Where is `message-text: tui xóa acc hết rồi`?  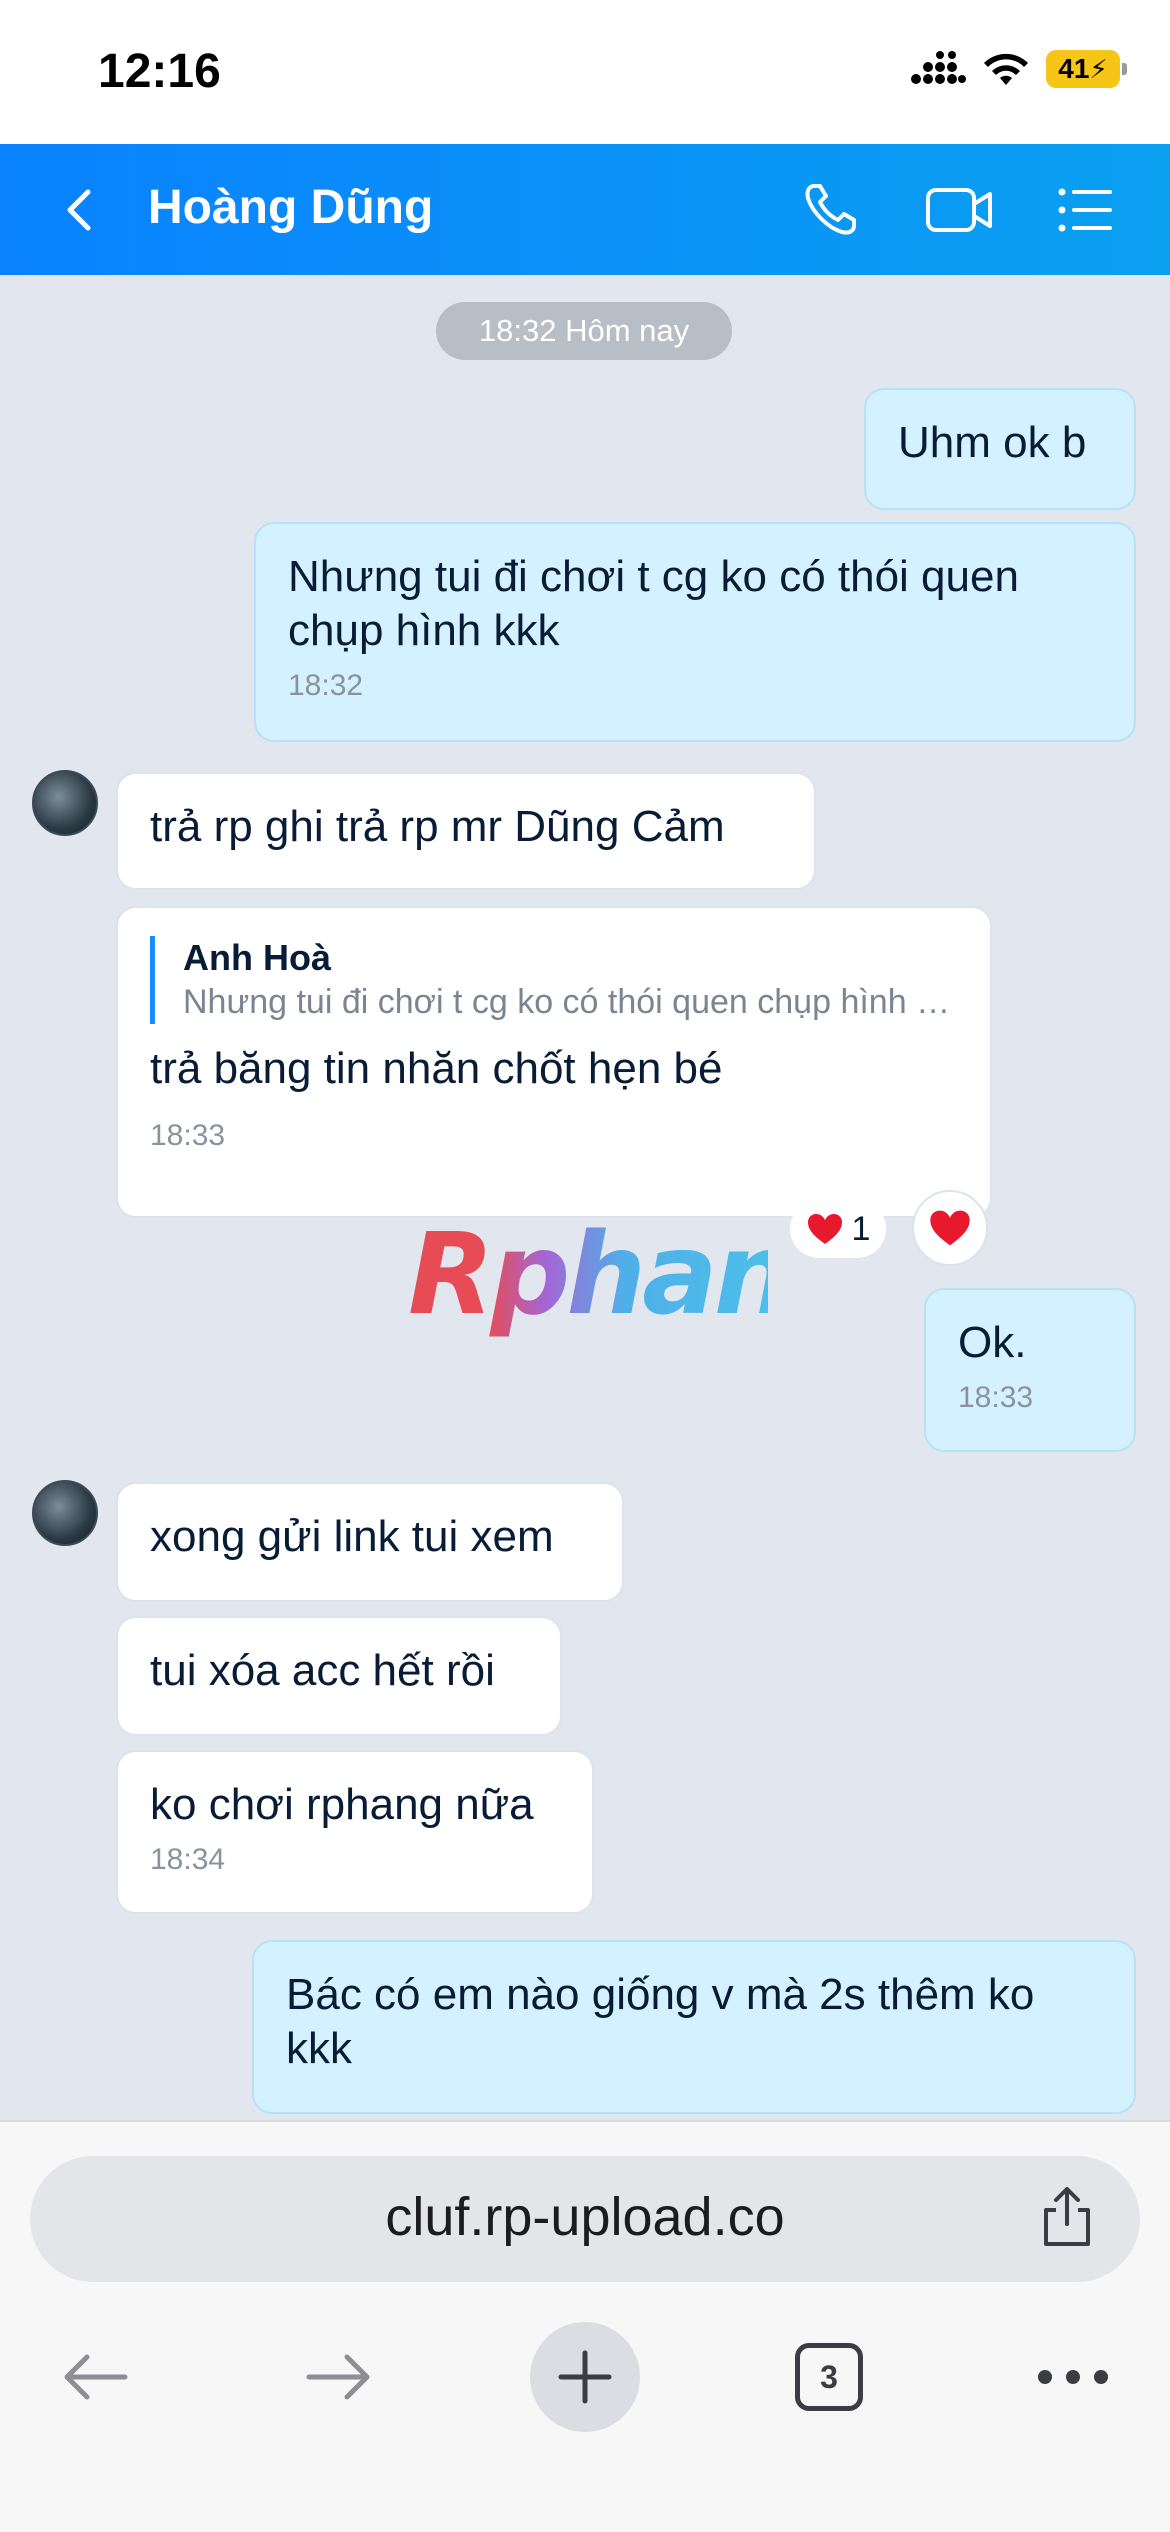 message-text: tui xóa acc hết rồi is located at coordinates (322, 1670).